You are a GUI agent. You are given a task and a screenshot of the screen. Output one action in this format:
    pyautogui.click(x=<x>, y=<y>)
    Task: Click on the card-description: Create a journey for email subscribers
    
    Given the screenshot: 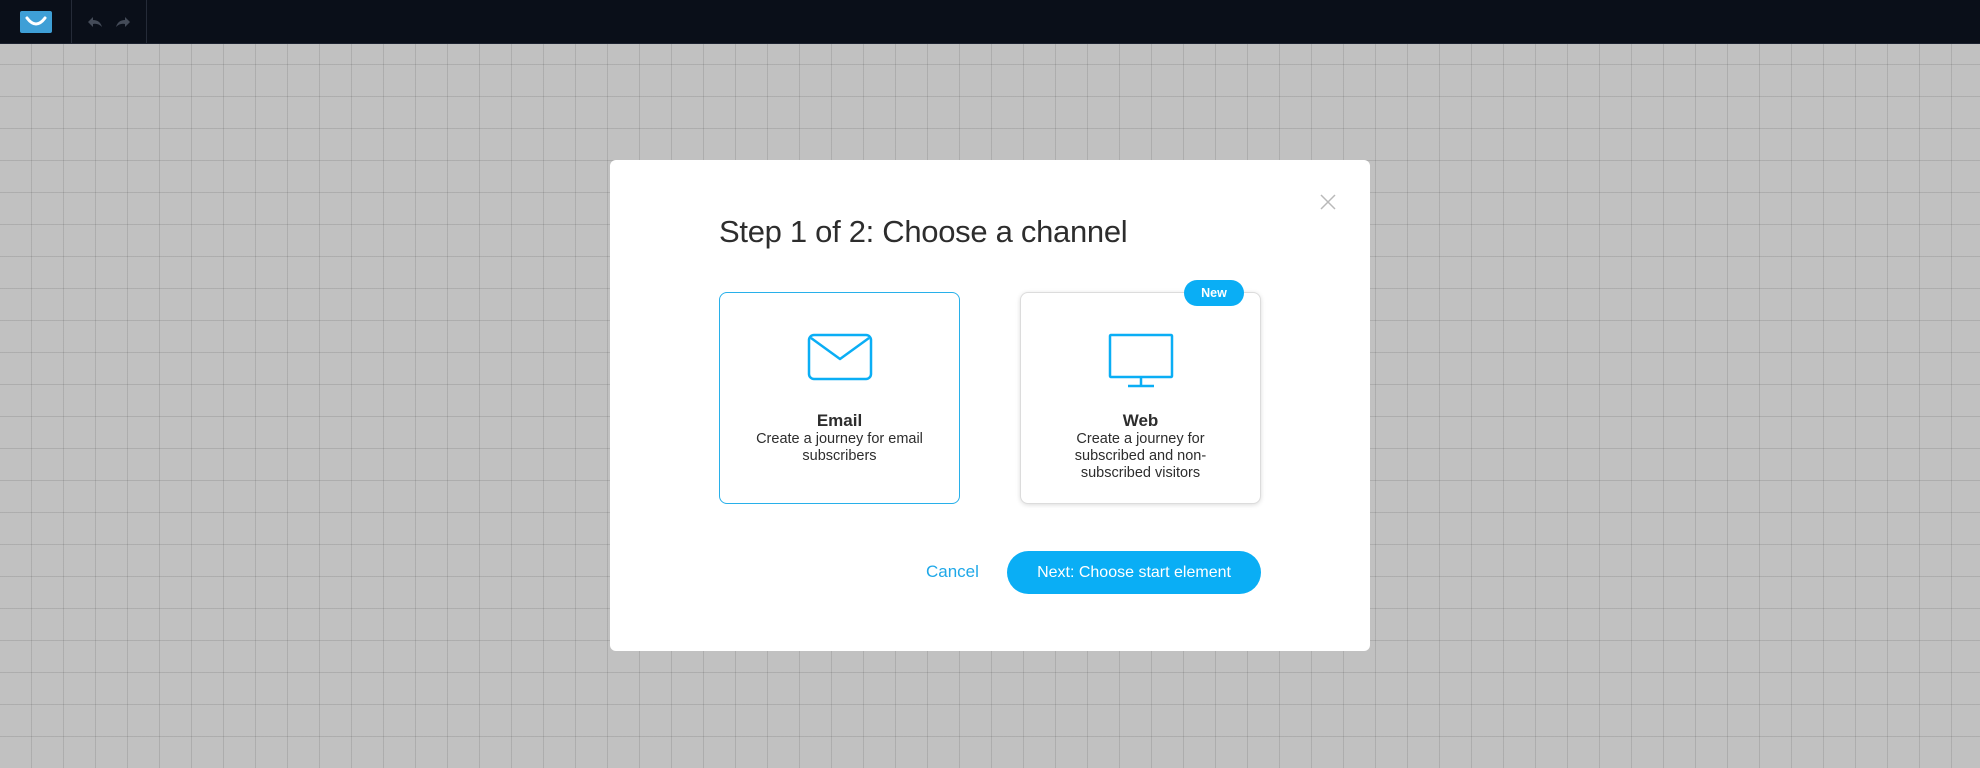 What is the action you would take?
    pyautogui.click(x=839, y=447)
    